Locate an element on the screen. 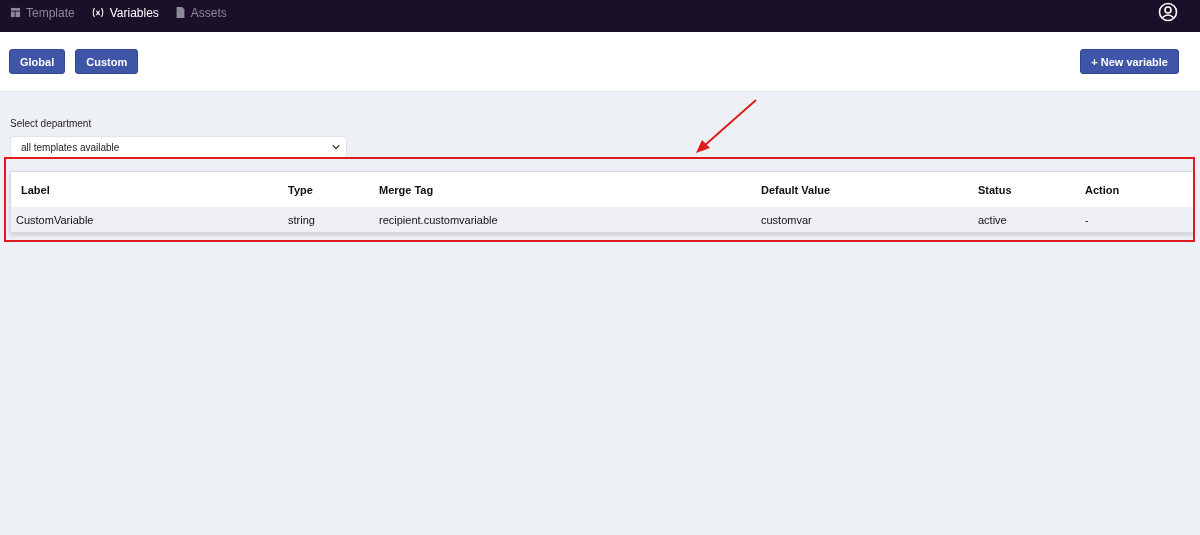 This screenshot has height=535, width=1200. nav-tab: Template is located at coordinates (42, 12).